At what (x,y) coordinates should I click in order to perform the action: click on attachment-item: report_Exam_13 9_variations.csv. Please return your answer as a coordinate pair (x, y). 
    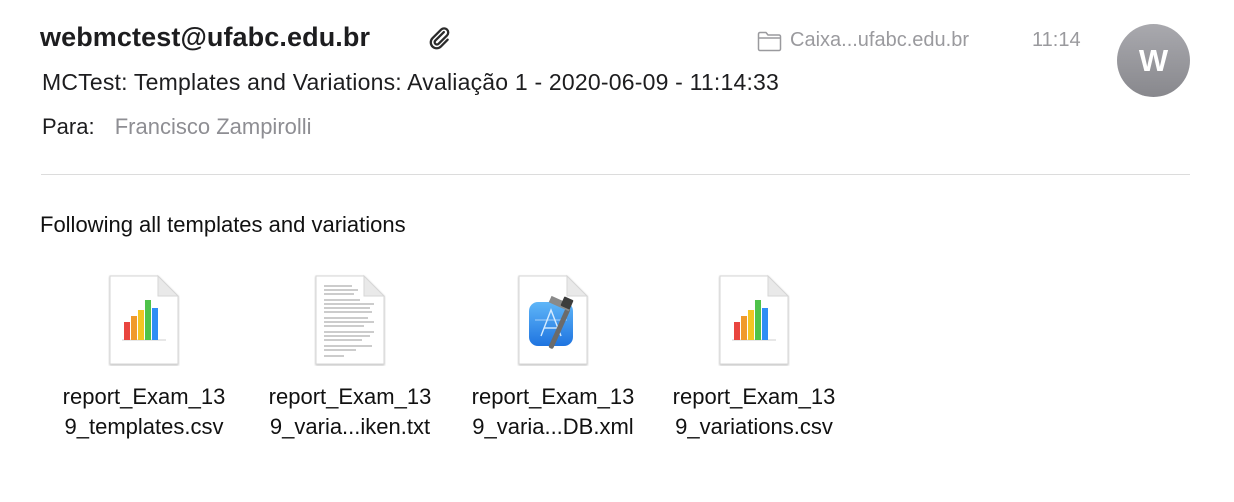
    Looking at the image, I should click on (754, 358).